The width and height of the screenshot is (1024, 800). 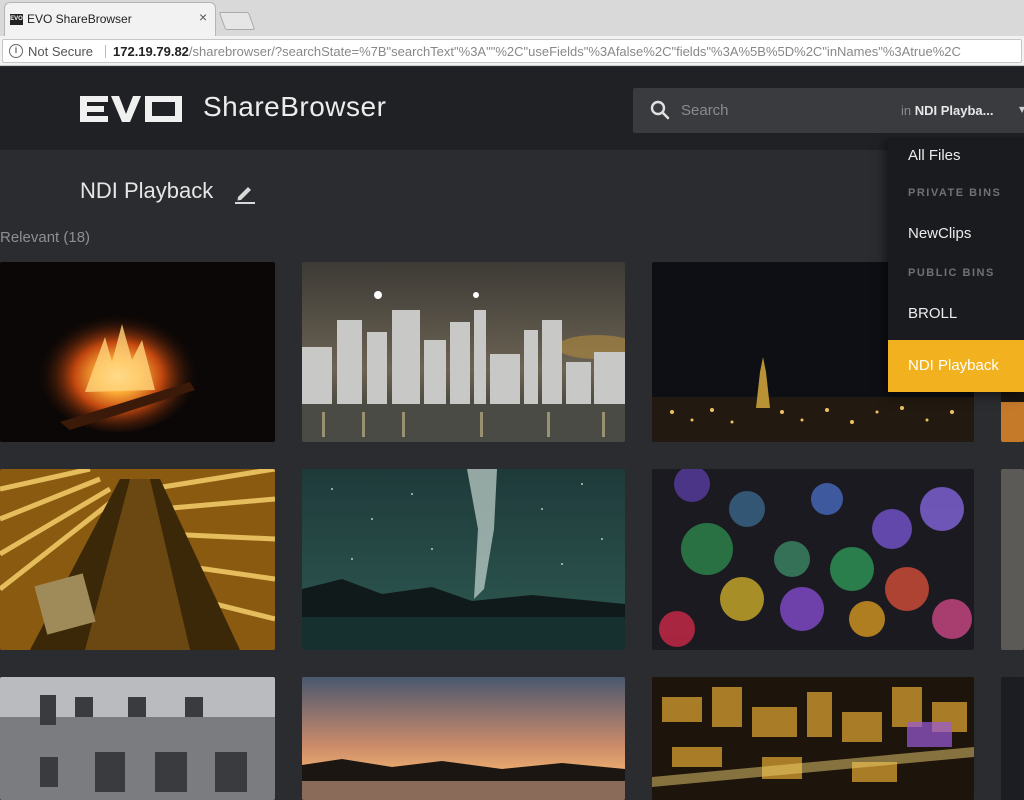 I want to click on evo-favicon-icon: EVO, so click(x=16, y=19).